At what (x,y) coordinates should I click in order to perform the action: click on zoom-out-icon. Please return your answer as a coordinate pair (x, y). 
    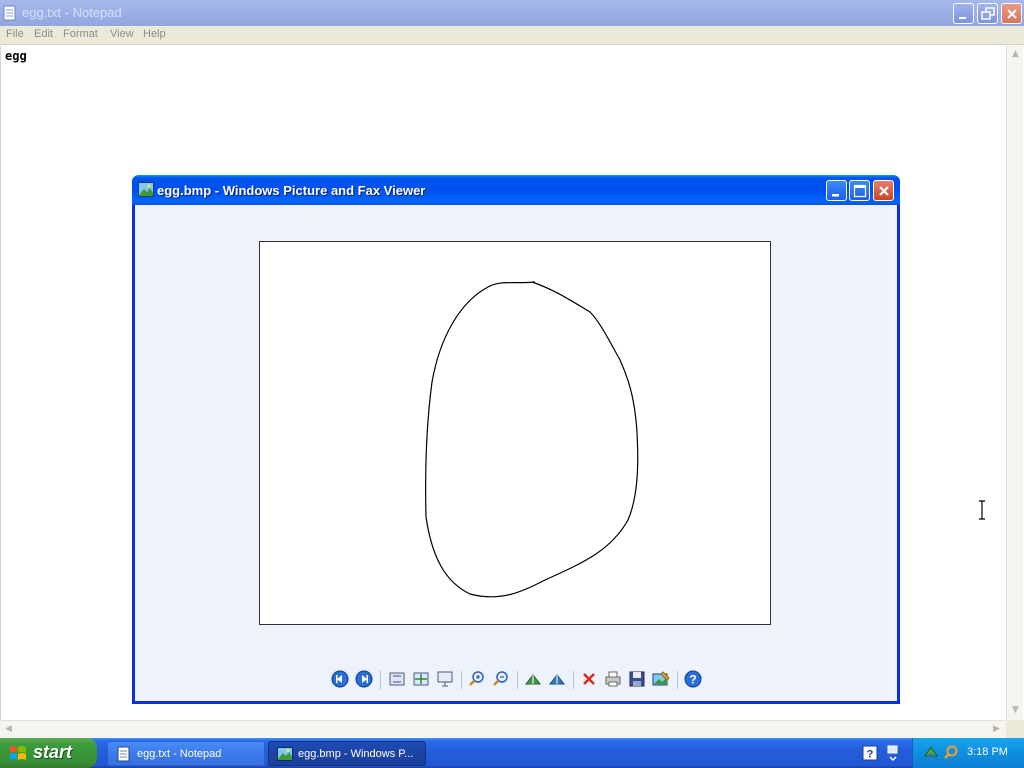
    Looking at the image, I should click on (501, 679).